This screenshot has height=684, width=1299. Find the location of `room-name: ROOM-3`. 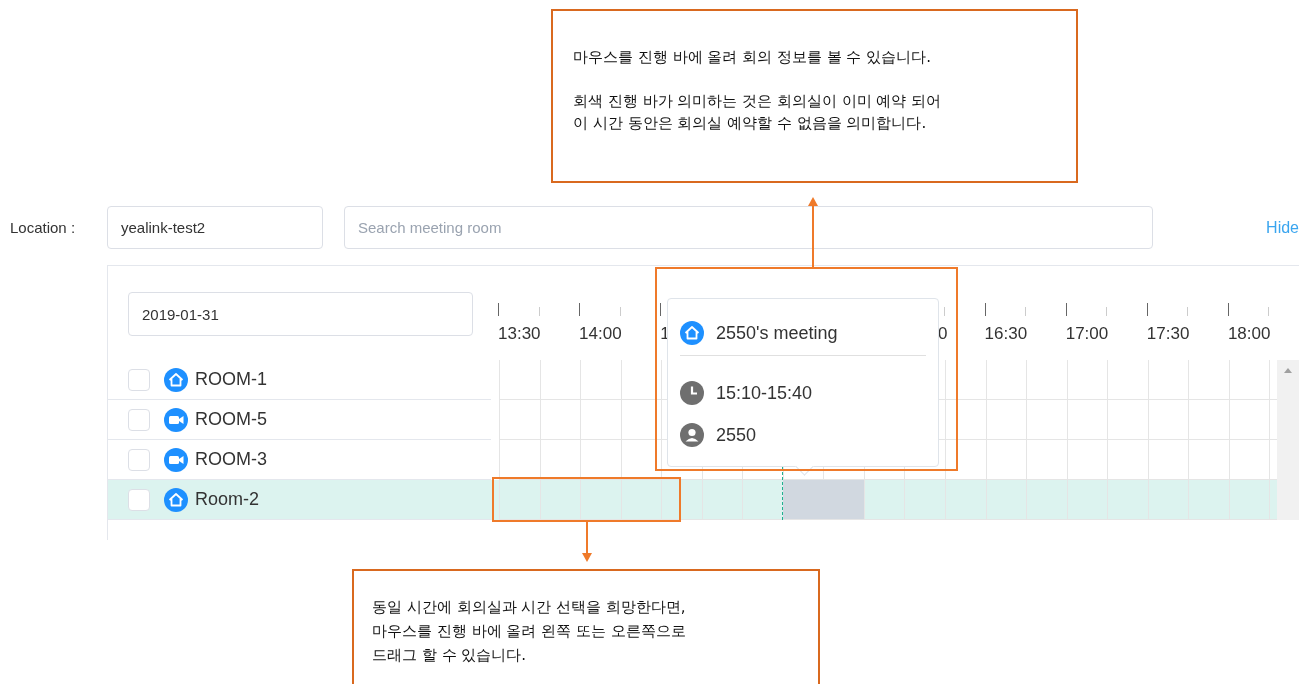

room-name: ROOM-3 is located at coordinates (231, 459).